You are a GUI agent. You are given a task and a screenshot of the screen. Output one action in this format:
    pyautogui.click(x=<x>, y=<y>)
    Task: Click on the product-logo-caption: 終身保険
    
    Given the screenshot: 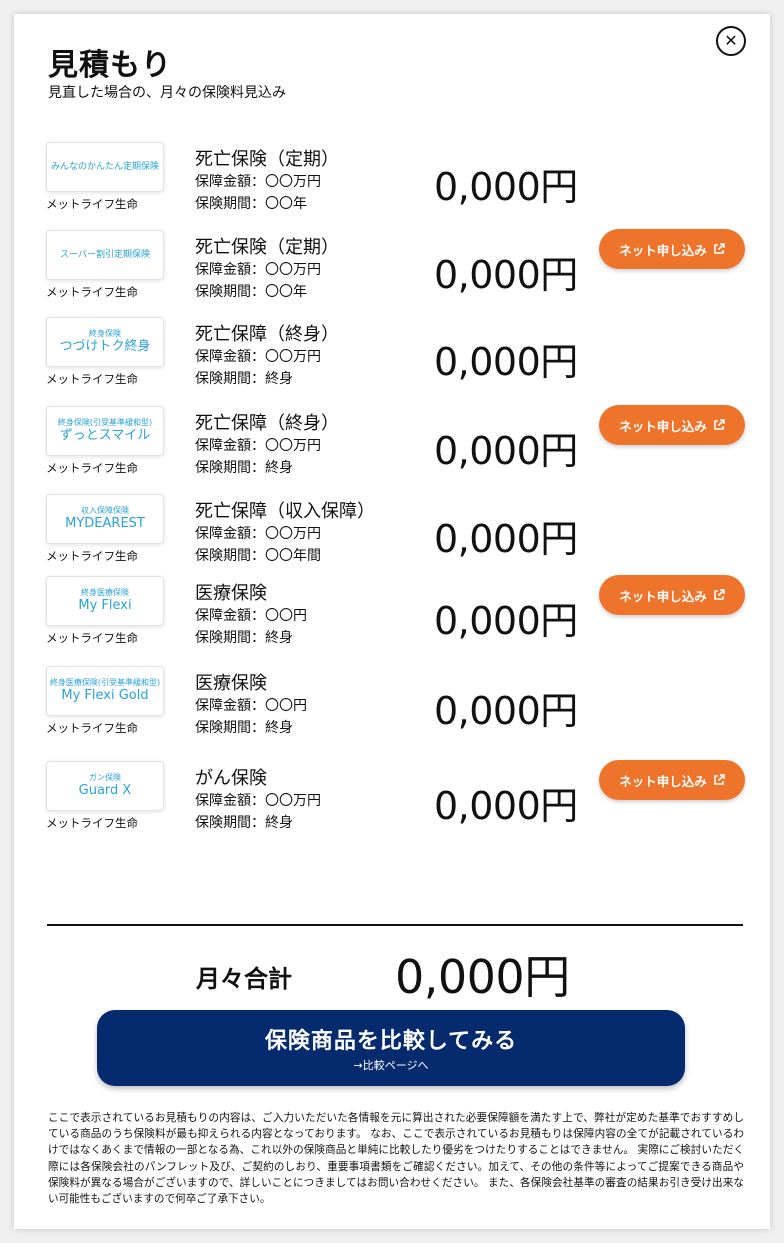 What is the action you would take?
    pyautogui.click(x=105, y=334)
    